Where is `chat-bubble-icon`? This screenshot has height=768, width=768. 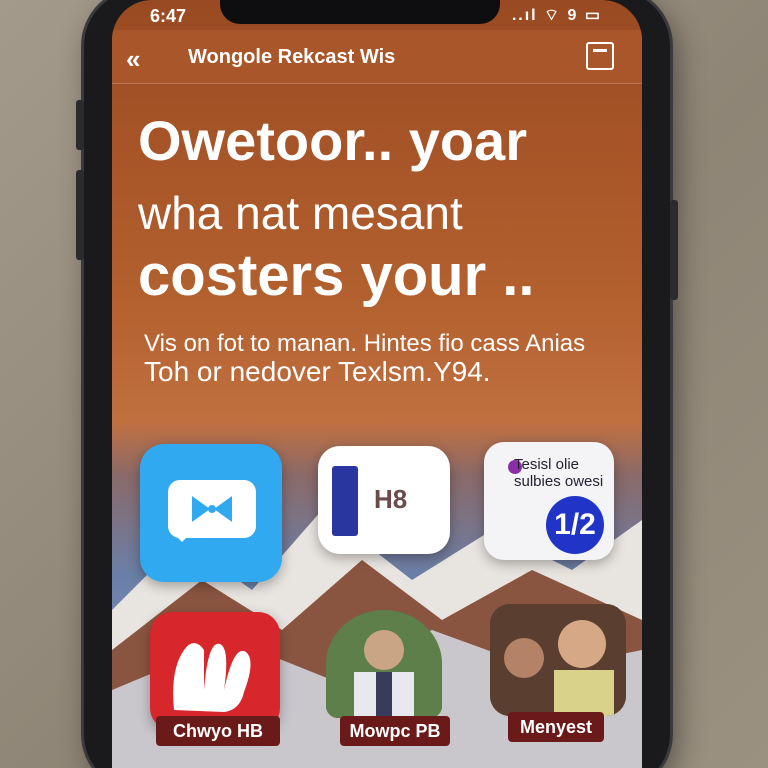 chat-bubble-icon is located at coordinates (212, 511).